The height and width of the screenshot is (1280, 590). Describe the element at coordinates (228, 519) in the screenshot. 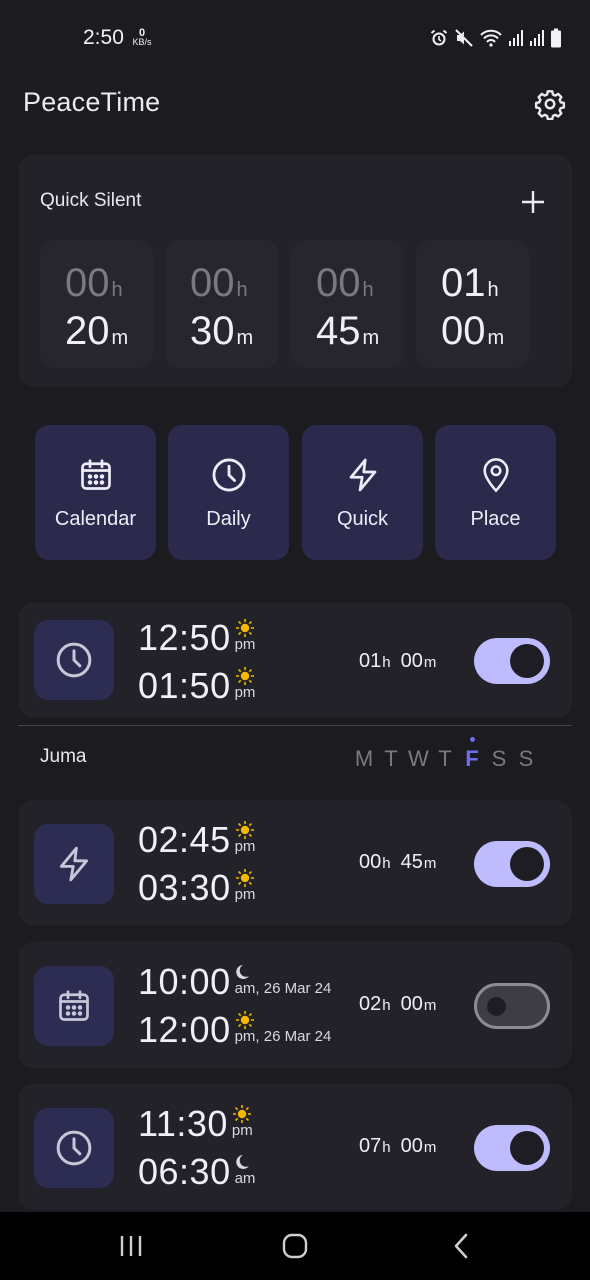

I see `daily-mode-label: Daily` at that location.